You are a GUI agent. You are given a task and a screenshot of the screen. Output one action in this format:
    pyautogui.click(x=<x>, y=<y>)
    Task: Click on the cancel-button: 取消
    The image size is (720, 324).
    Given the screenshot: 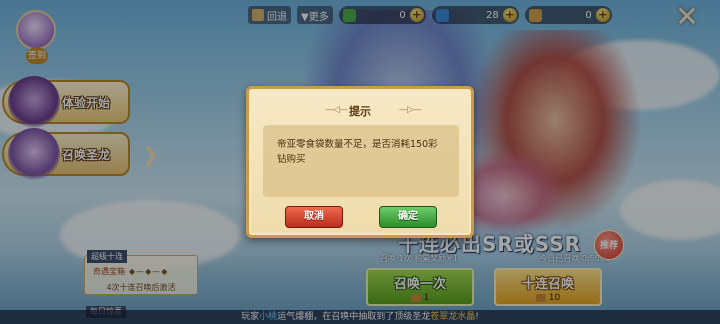 What is the action you would take?
    pyautogui.click(x=314, y=217)
    